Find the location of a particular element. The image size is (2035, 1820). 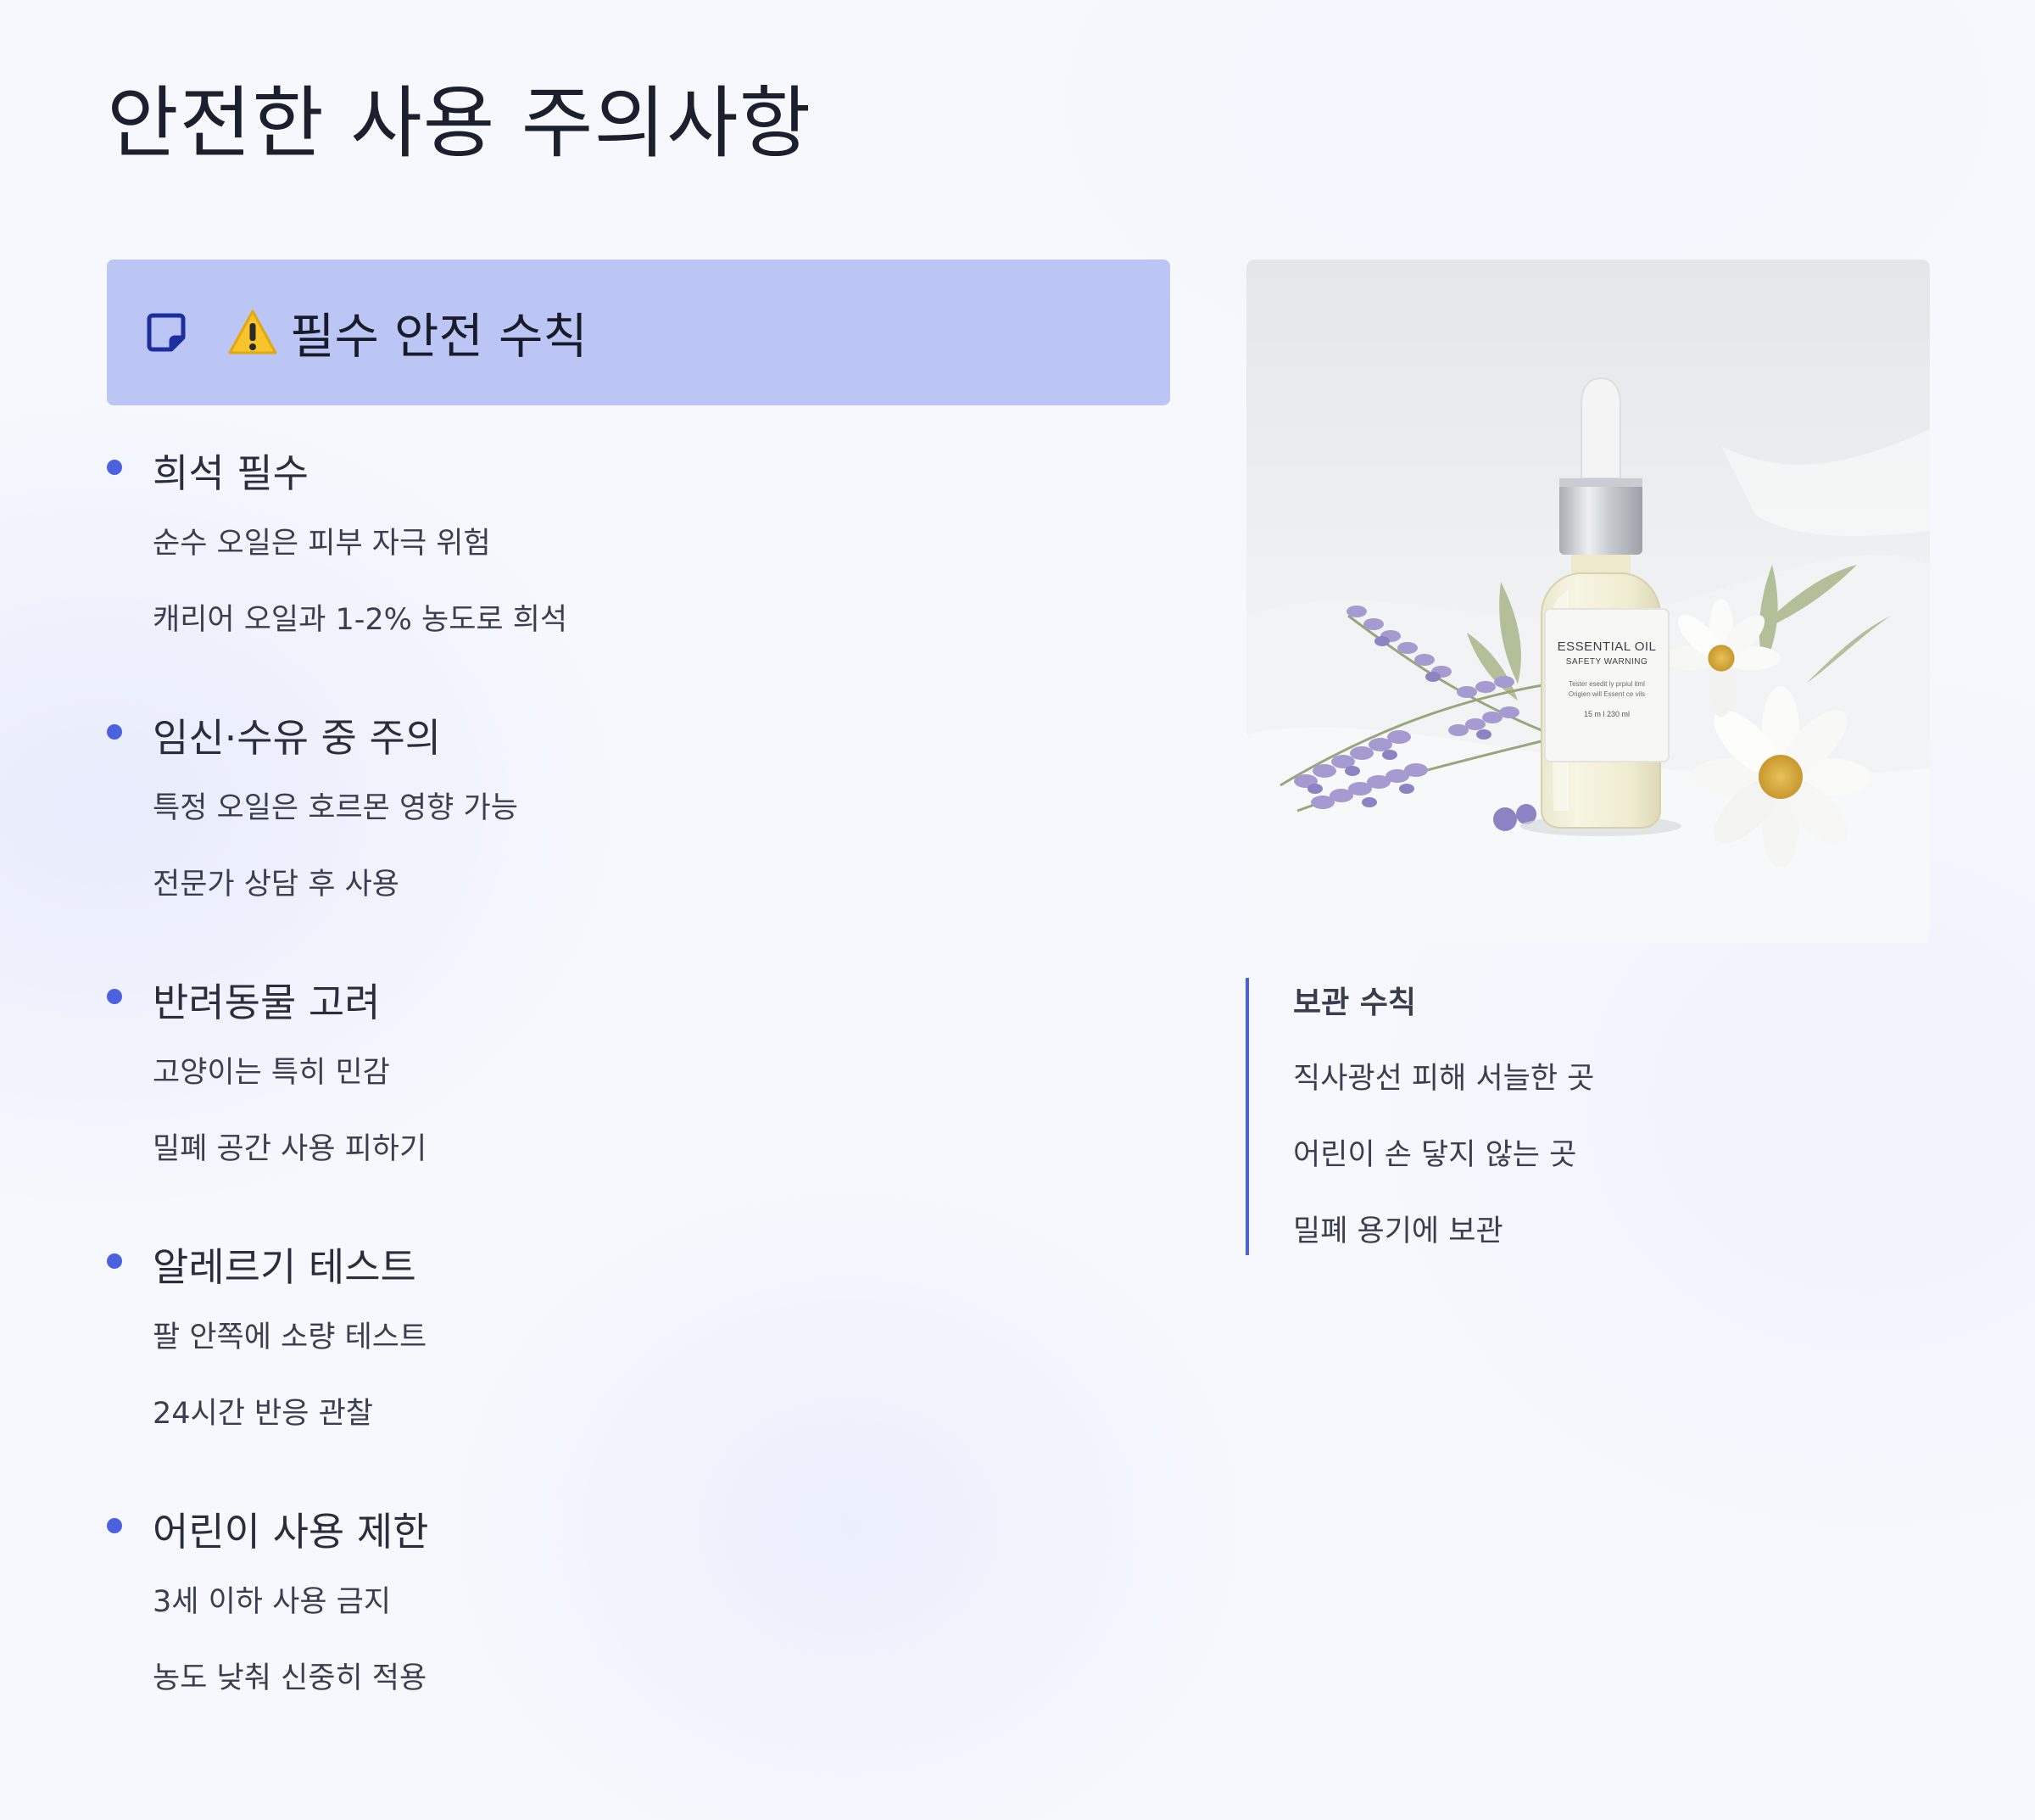

rule-detail: 3세 이하 사용 금지 is located at coordinates (272, 1602).